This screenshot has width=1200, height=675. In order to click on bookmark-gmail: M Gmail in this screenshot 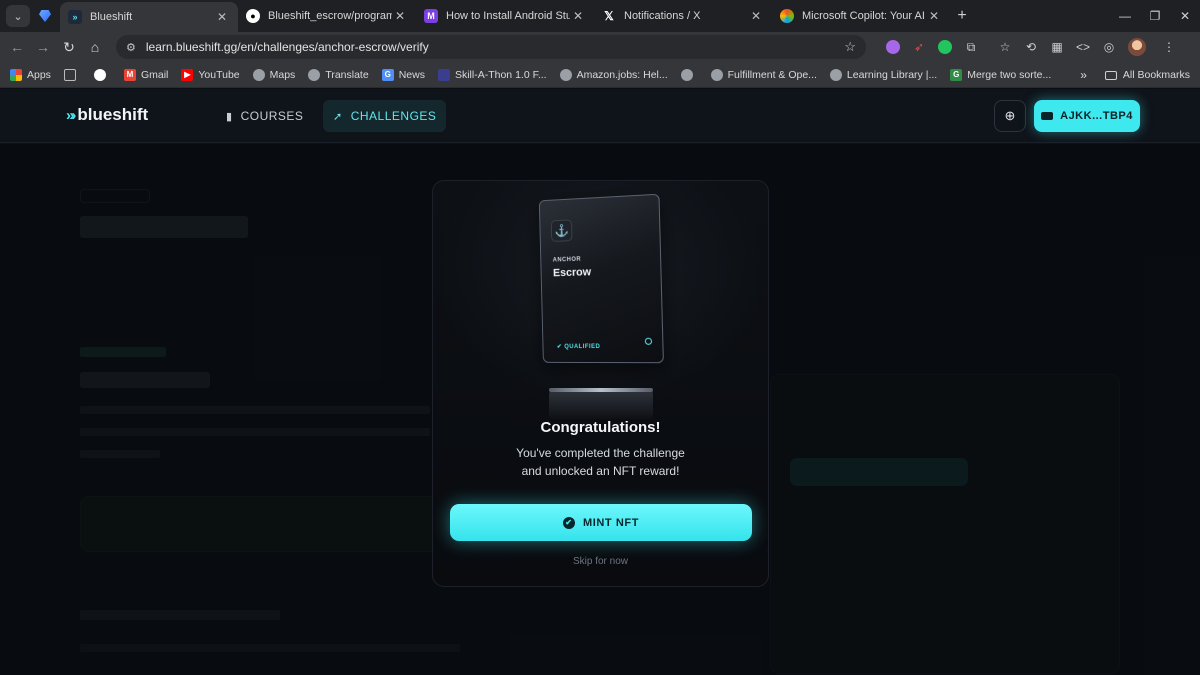, I will do `click(145, 74)`.